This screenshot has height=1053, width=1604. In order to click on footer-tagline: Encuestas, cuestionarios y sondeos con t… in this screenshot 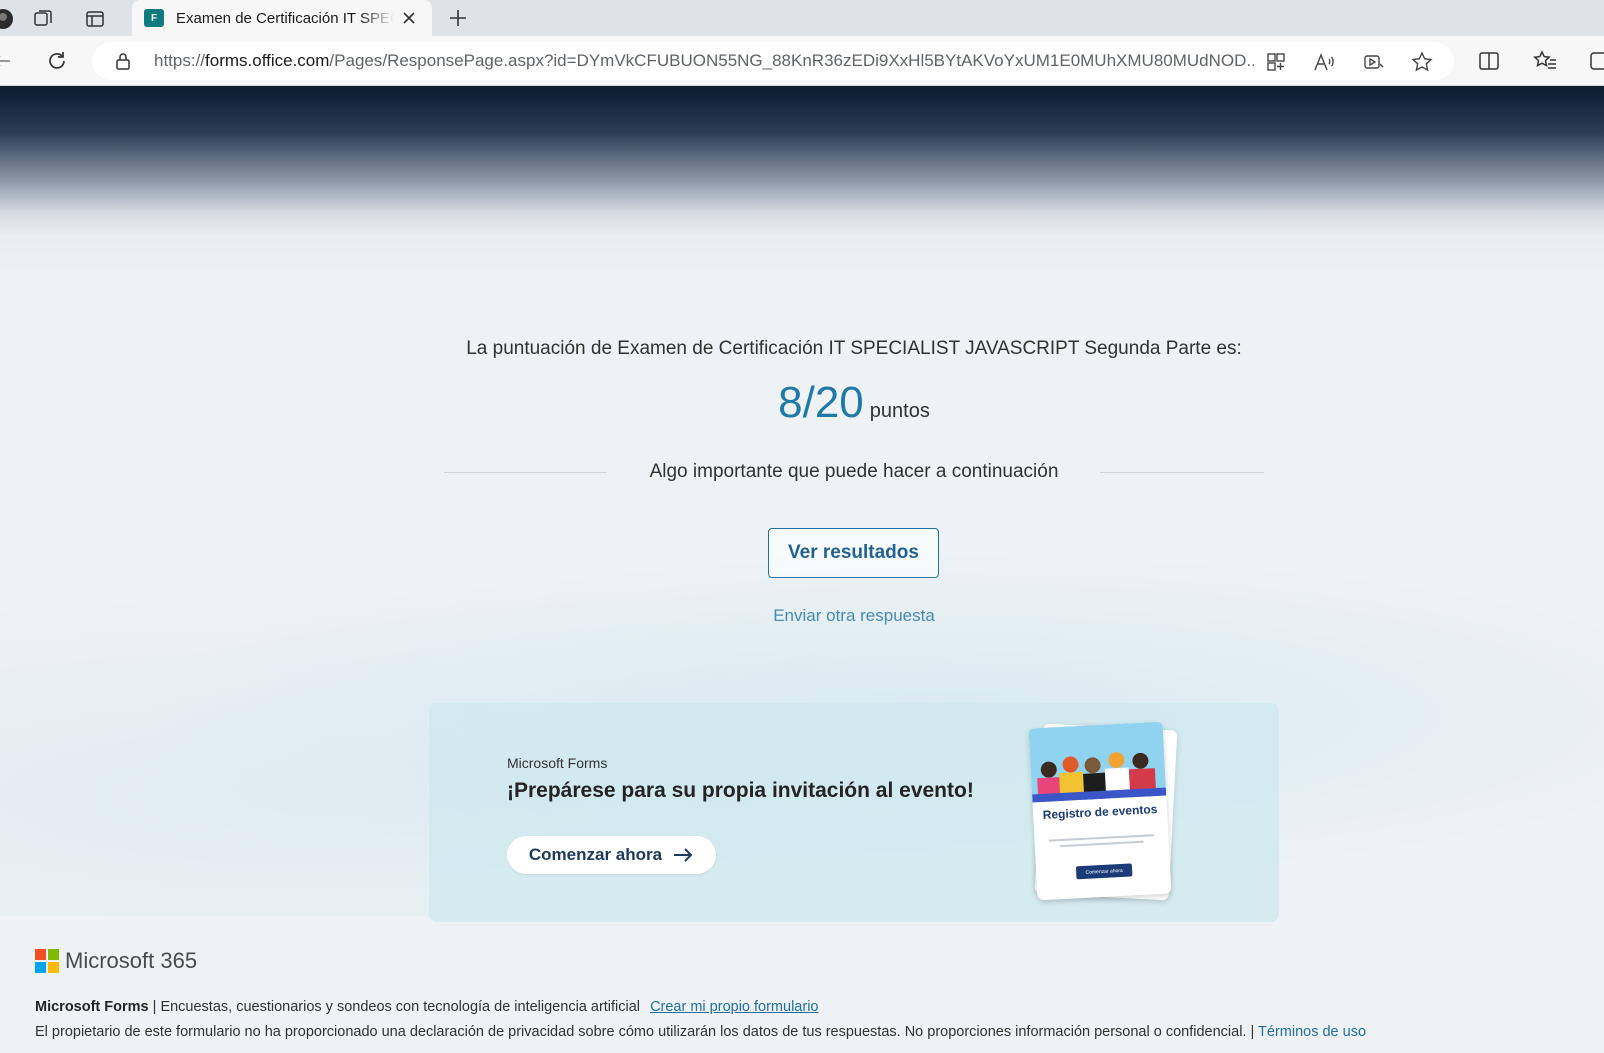, I will do `click(400, 1007)`.